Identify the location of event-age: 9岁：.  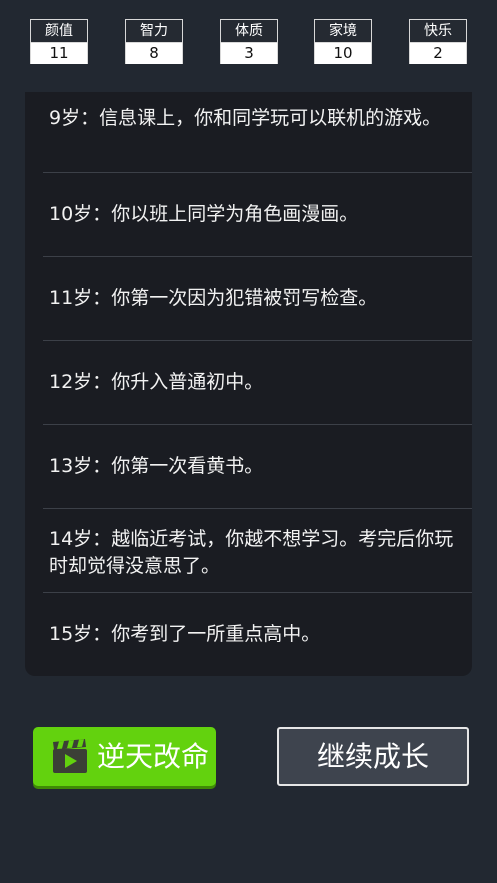
(74, 118).